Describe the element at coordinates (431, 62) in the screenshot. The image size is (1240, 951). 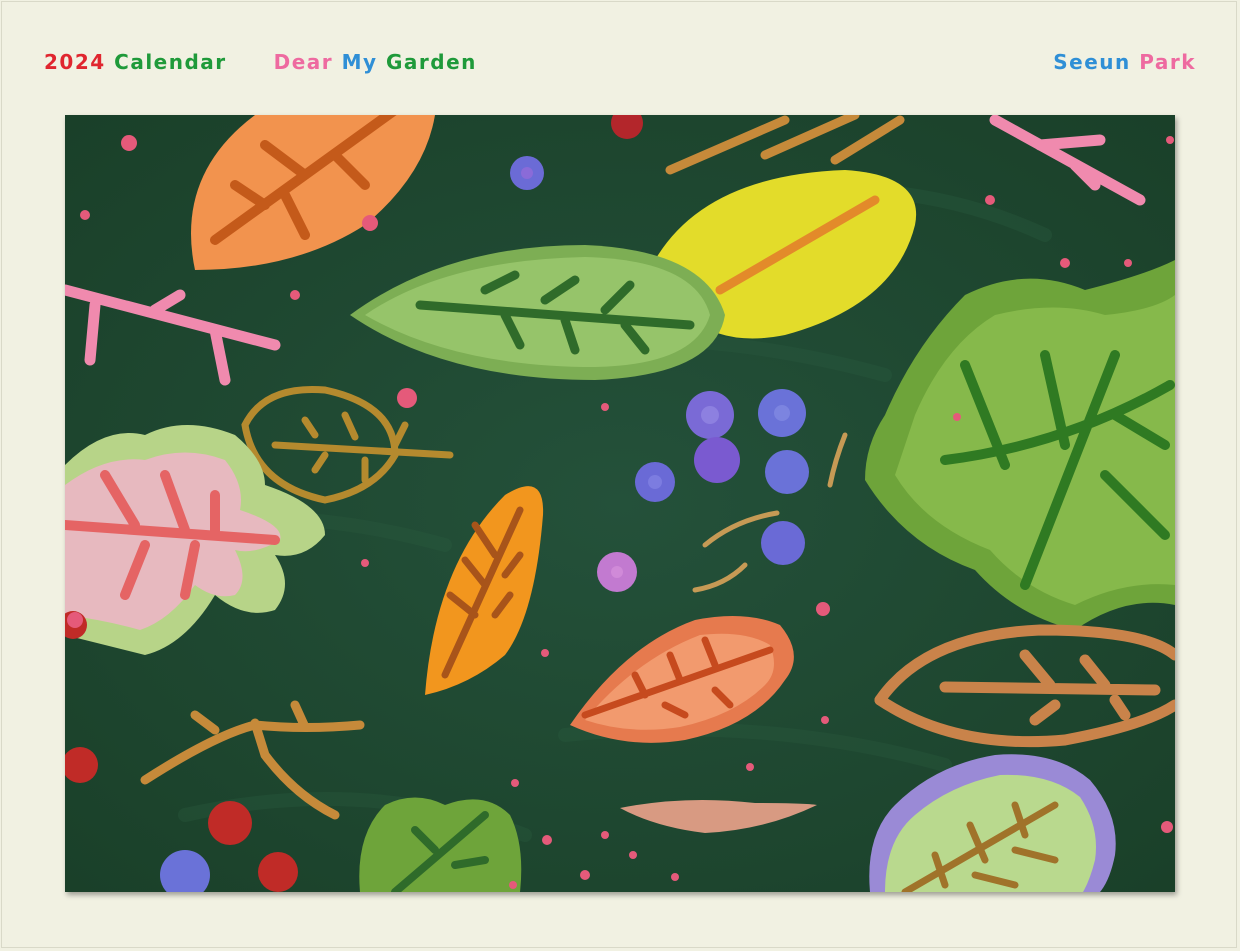
I see `series-garden: Garden` at that location.